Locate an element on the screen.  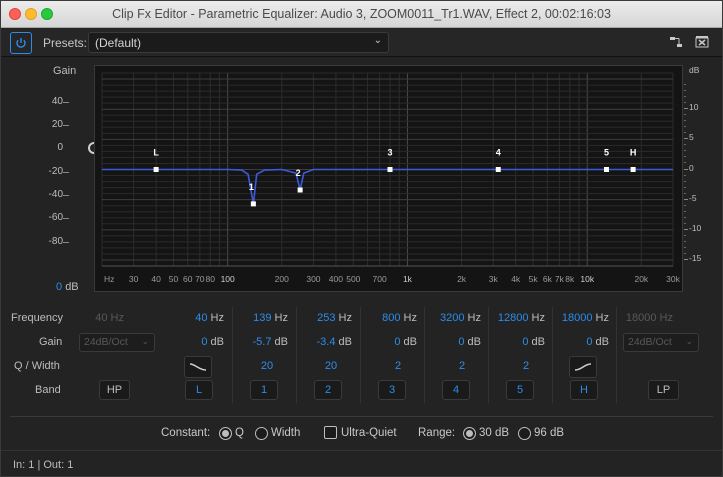
frequency-row-label: Frequency is located at coordinates (37, 318).